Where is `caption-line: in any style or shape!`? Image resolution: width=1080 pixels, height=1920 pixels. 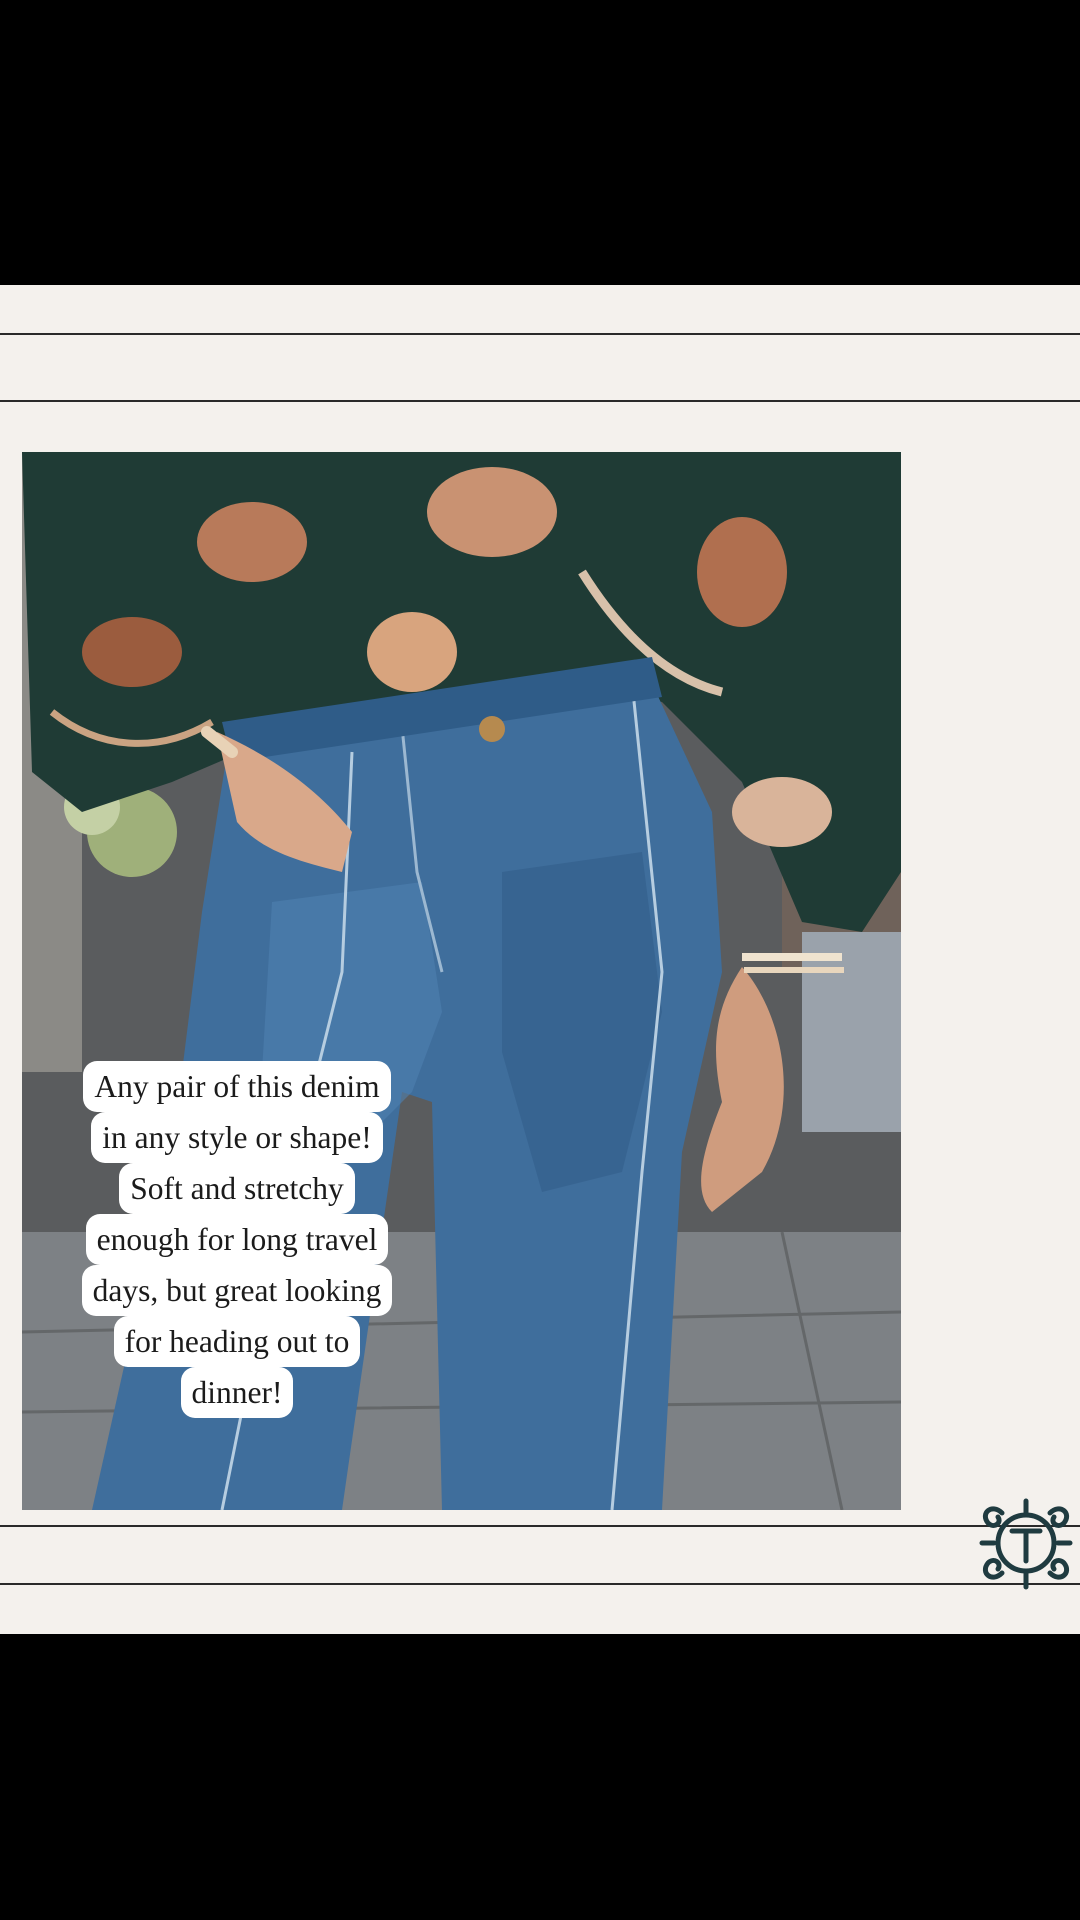 caption-line: in any style or shape! is located at coordinates (237, 1137).